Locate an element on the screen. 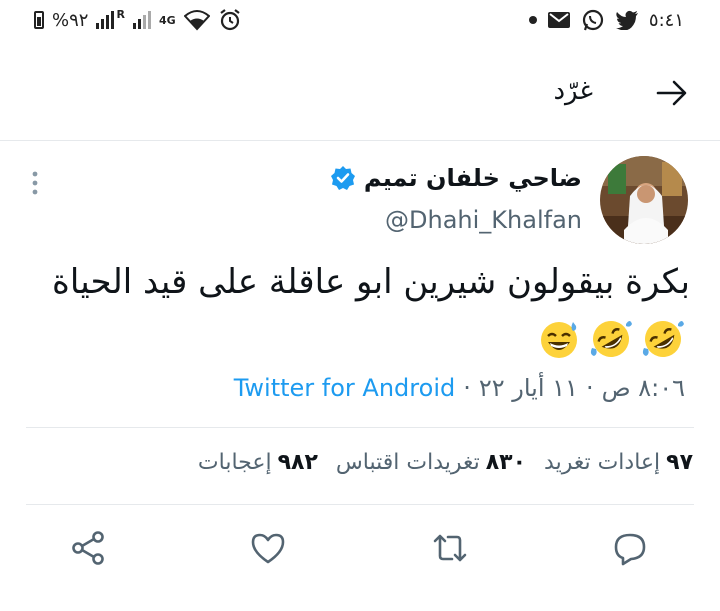  network-type: 4G is located at coordinates (167, 20).